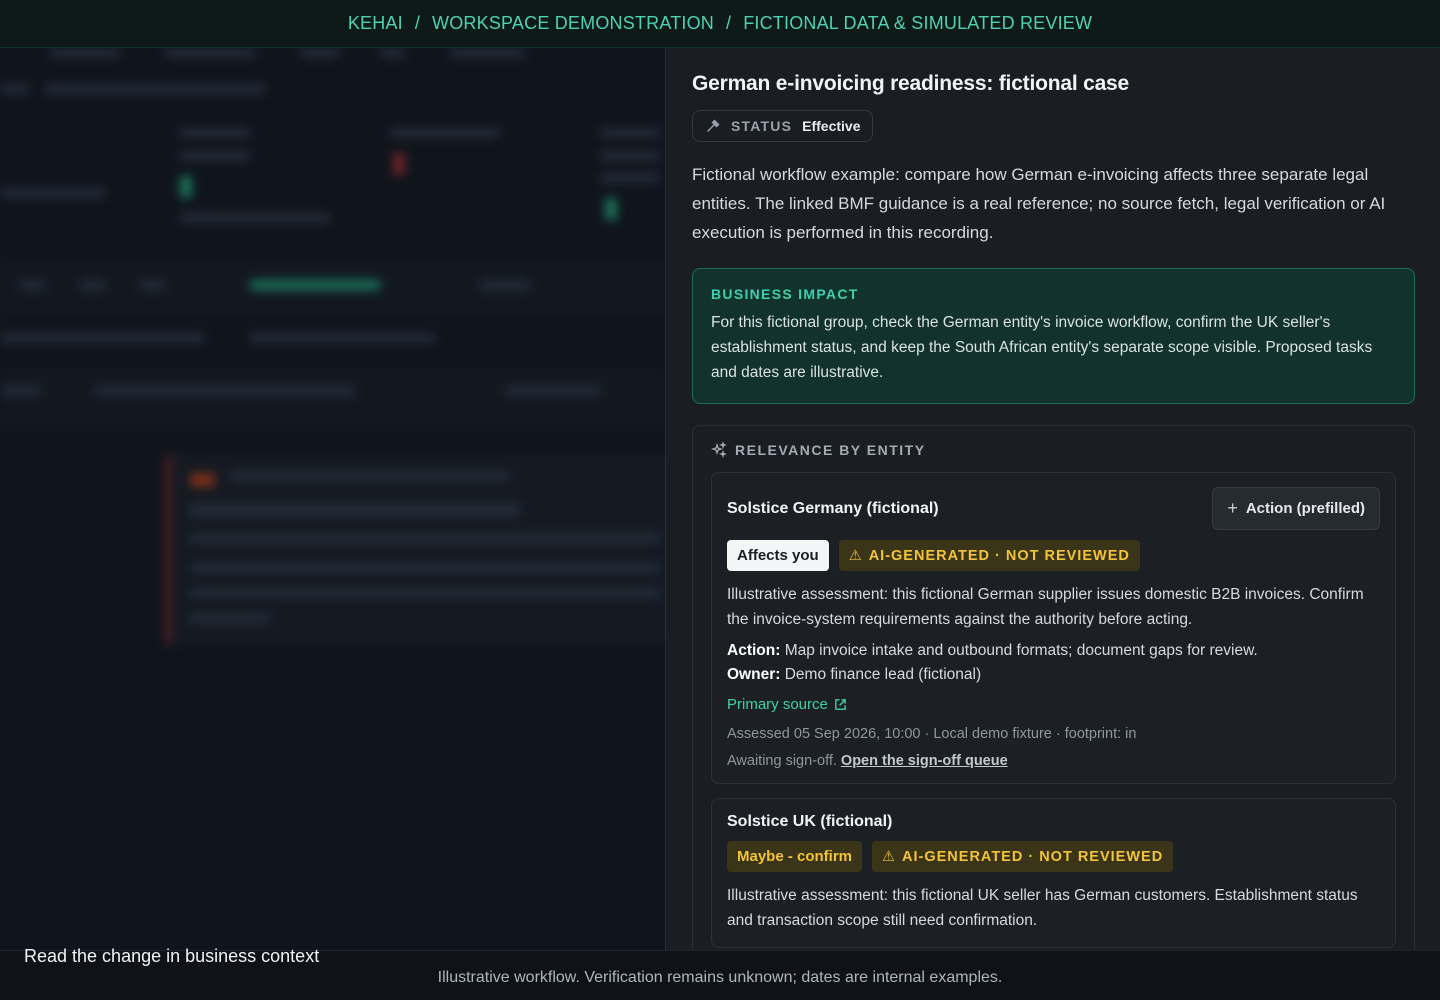  I want to click on primary-source-link: Primary source, so click(787, 704).